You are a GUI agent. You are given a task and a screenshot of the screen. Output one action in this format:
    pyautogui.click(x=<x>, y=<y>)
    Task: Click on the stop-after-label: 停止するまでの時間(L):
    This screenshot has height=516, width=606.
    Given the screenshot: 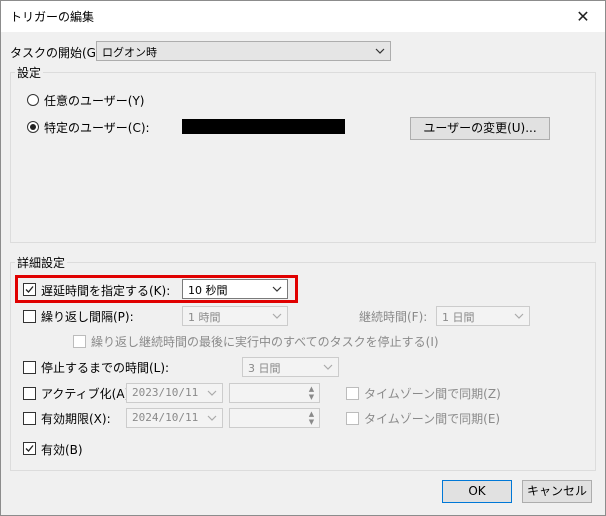 What is the action you would take?
    pyautogui.click(x=105, y=368)
    